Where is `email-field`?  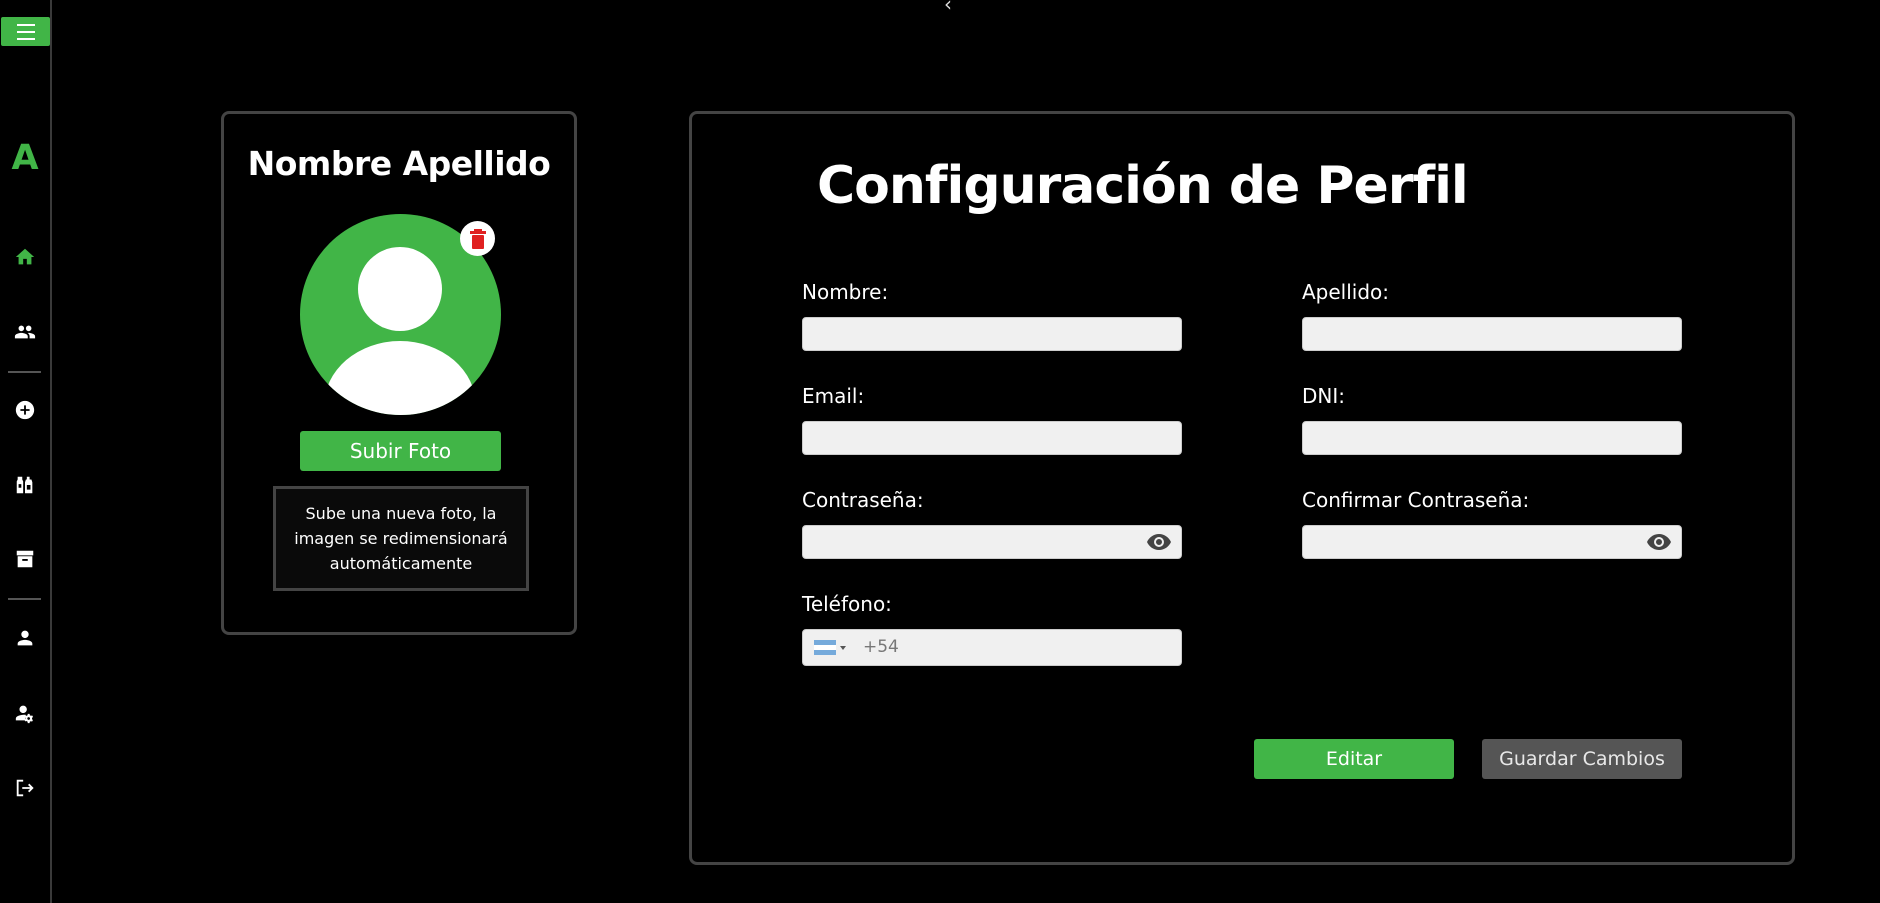
email-field is located at coordinates (992, 438).